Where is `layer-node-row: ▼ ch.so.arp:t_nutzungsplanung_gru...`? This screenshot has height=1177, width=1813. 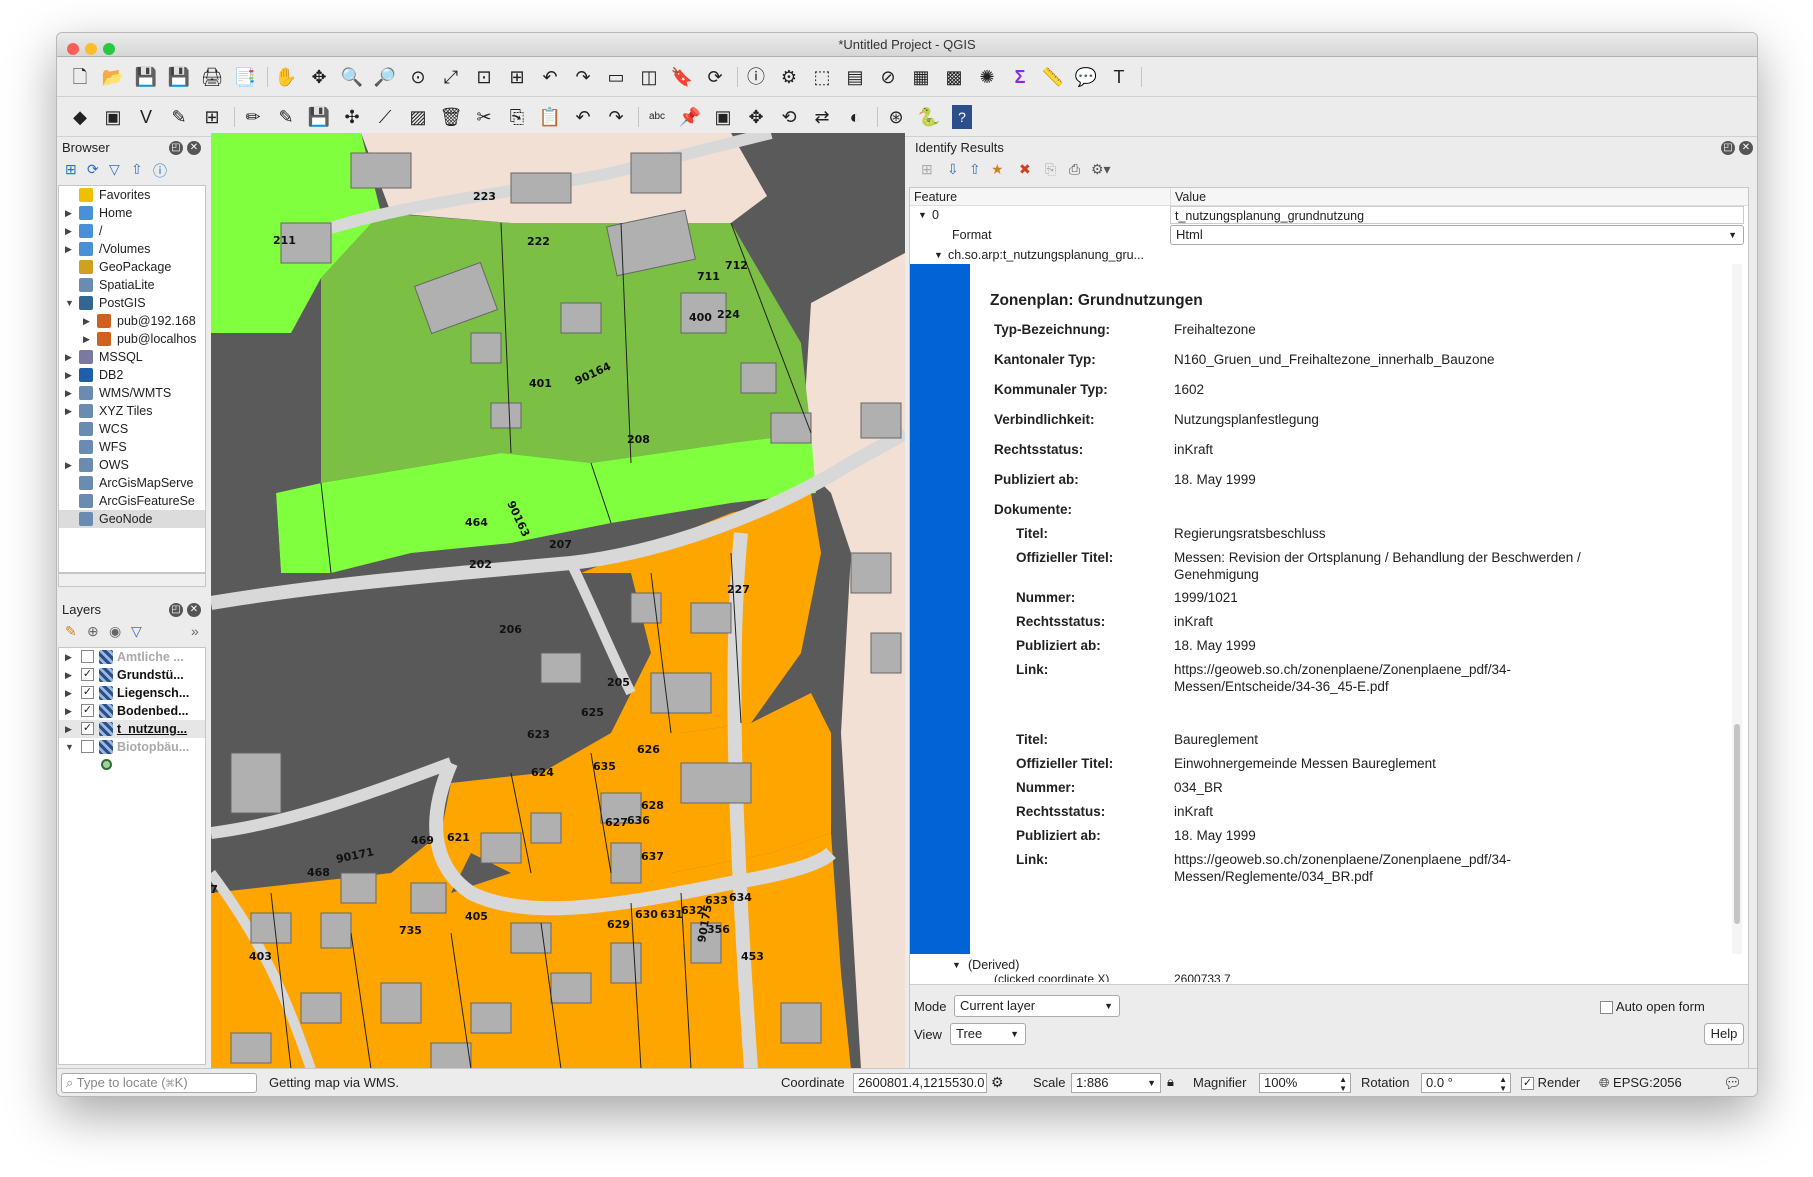
layer-node-row: ▼ ch.so.arp:t_nutzungsplanung_gru... is located at coordinates (1329, 255).